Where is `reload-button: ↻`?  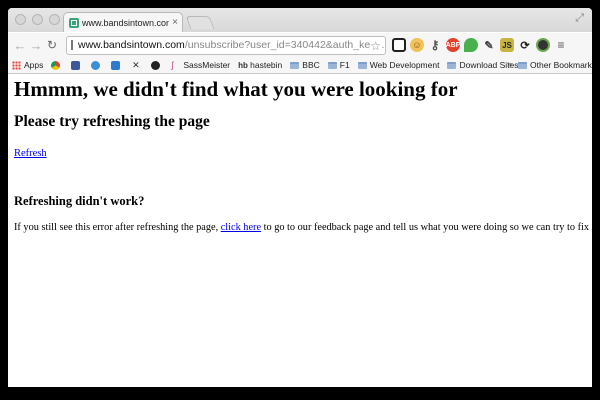
reload-button: ↻ is located at coordinates (52, 45).